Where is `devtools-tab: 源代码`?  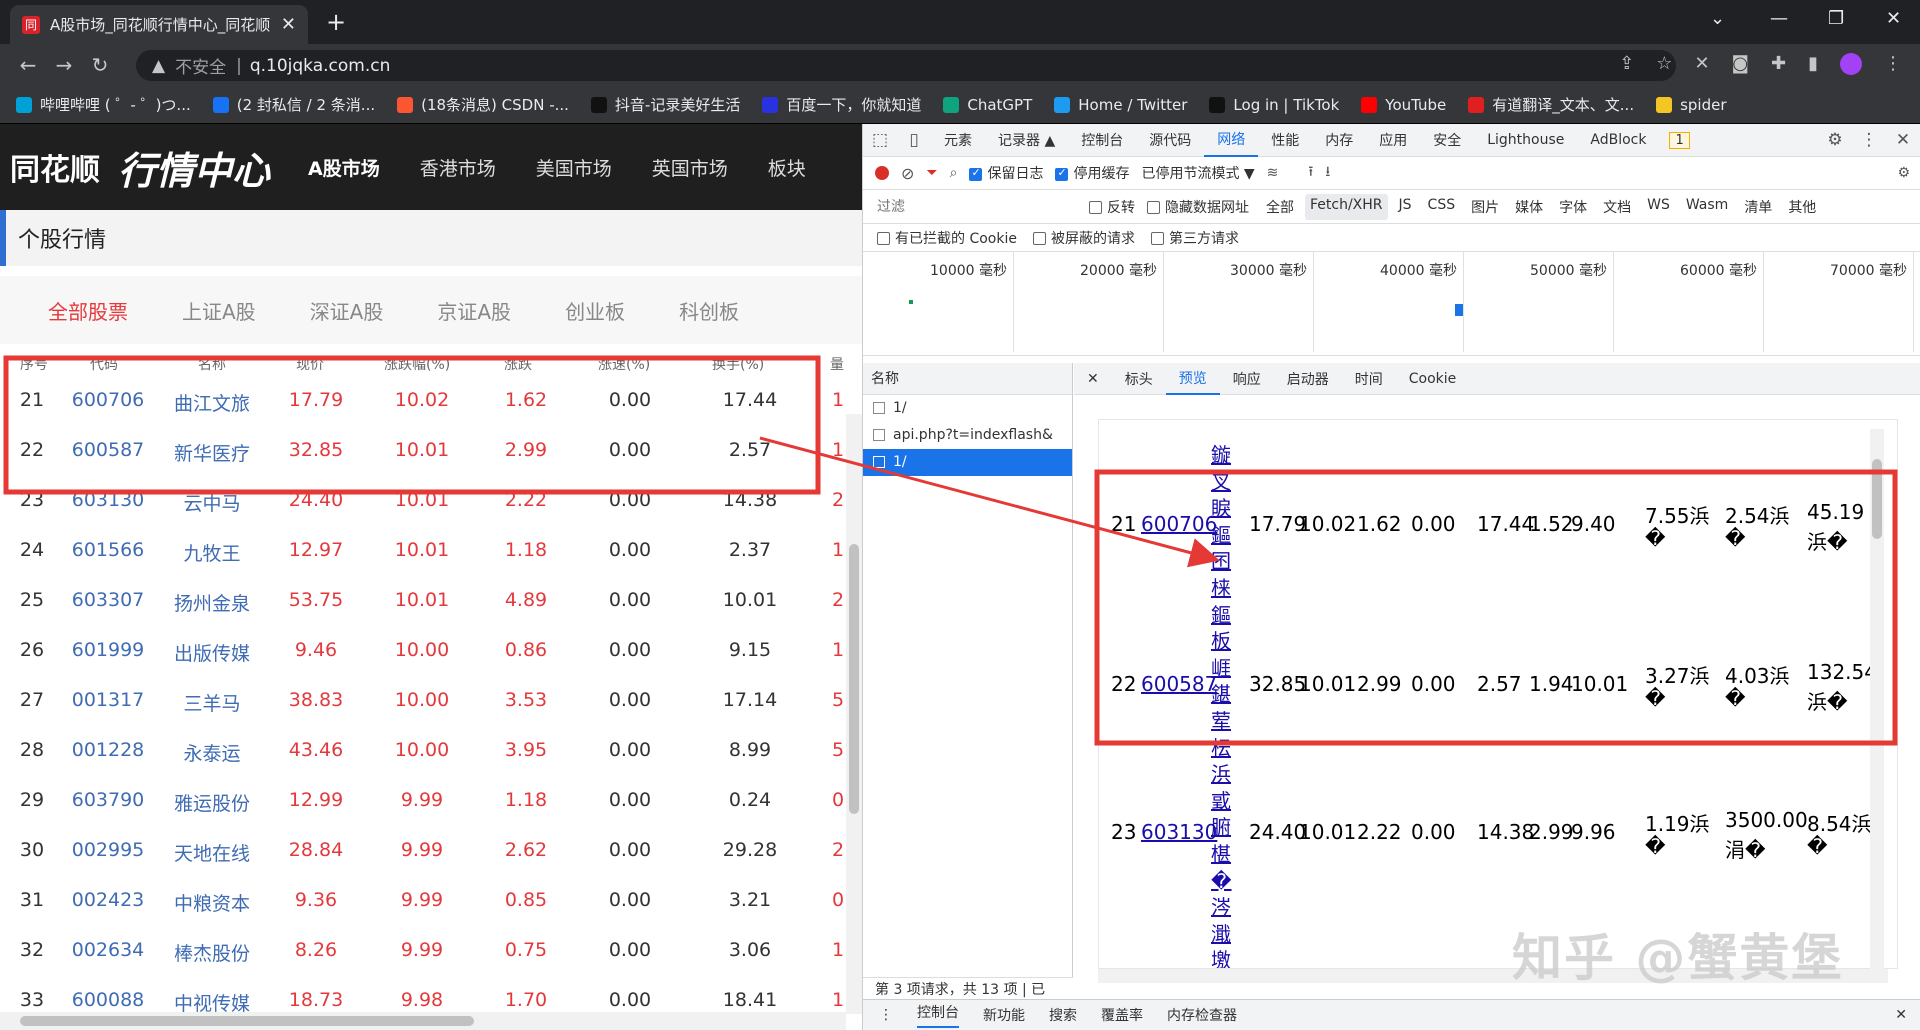
devtools-tab: 源代码 is located at coordinates (1170, 140).